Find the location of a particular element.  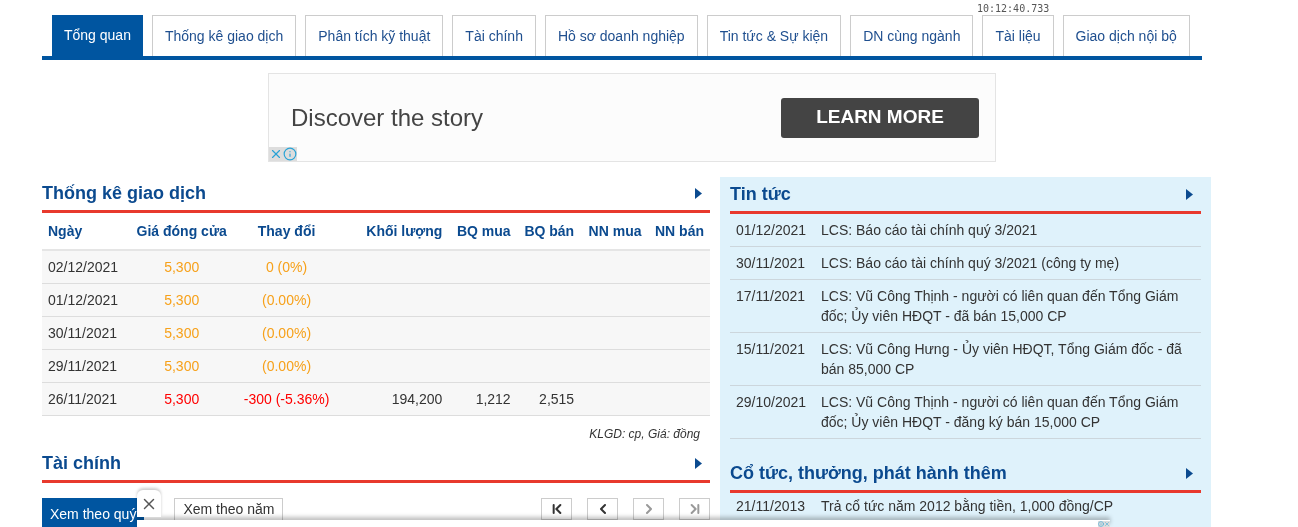

table-cell-text: 2,515 is located at coordinates (556, 399).